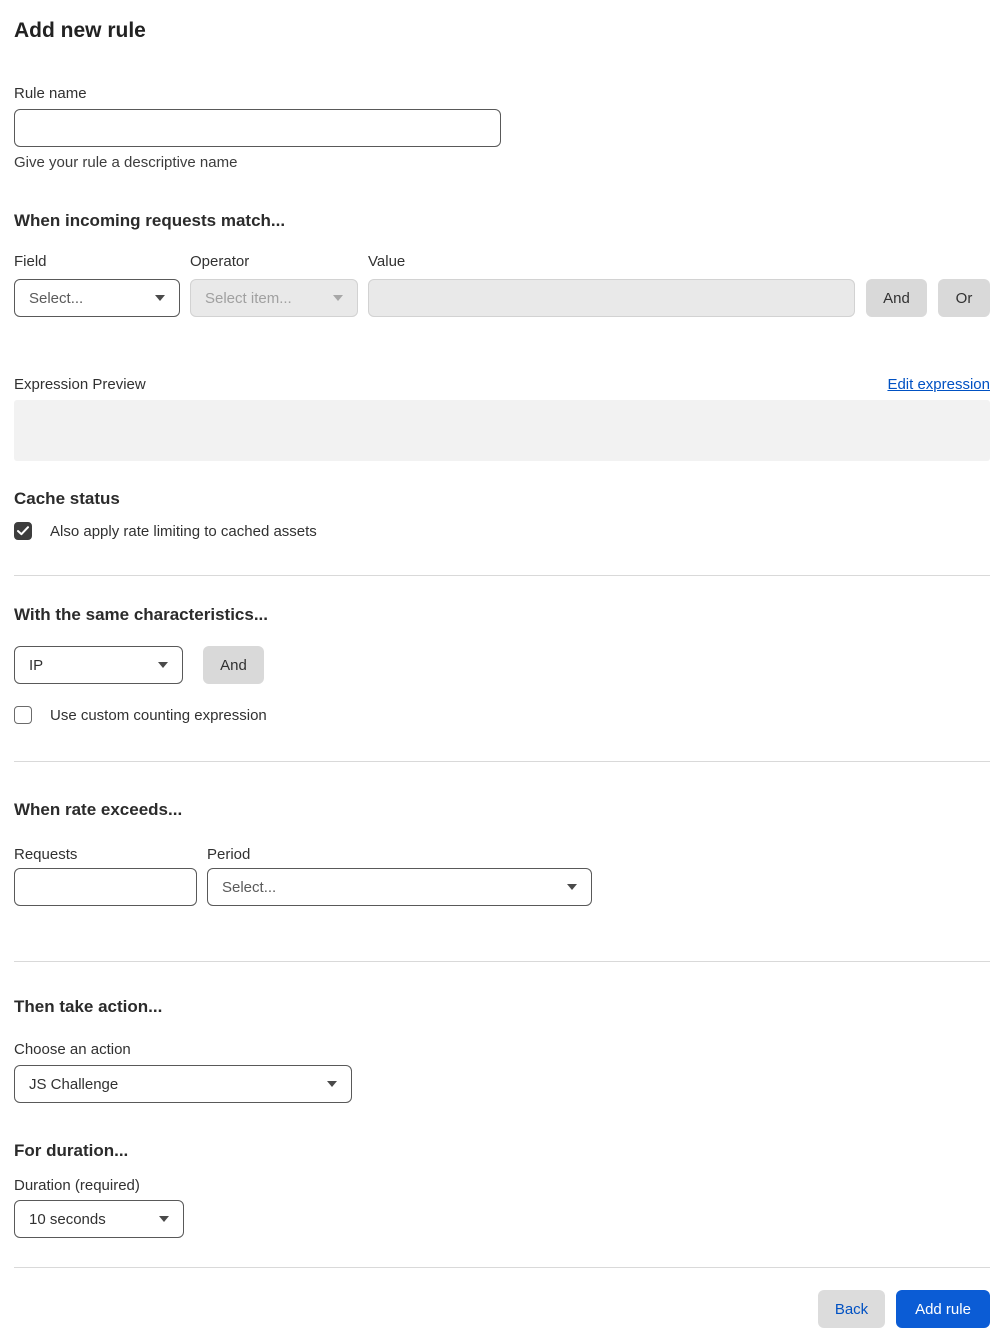 Image resolution: width=1002 pixels, height=1340 pixels. I want to click on custom-counting-checkbox-label: Use custom counting expression, so click(158, 715).